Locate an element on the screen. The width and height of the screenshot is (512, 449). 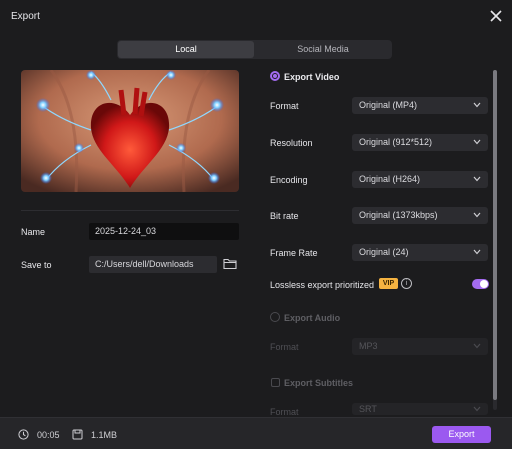
tab-bar: Local Social Media is located at coordinates (254, 49).